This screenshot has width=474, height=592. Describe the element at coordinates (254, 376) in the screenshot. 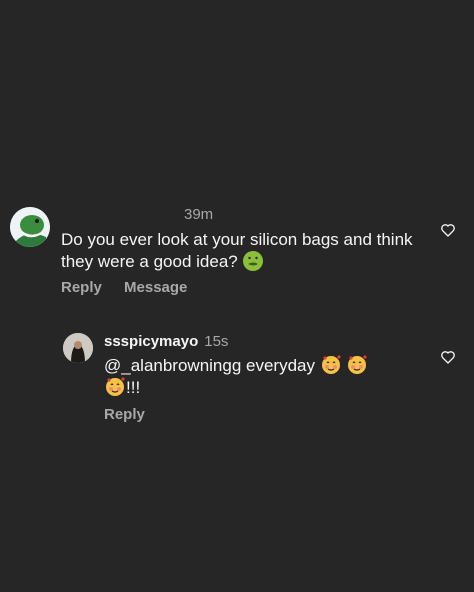

I see `comment-text: @_alanbrowningg everyday !!!` at that location.